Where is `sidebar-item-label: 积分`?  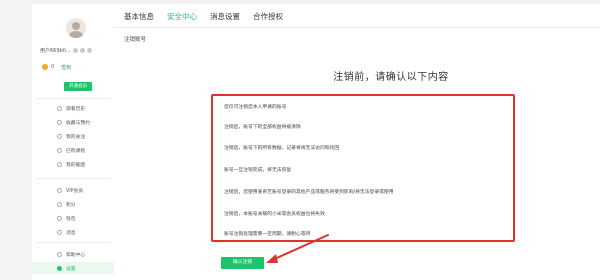
sidebar-item-label: 积分 is located at coordinates (71, 205).